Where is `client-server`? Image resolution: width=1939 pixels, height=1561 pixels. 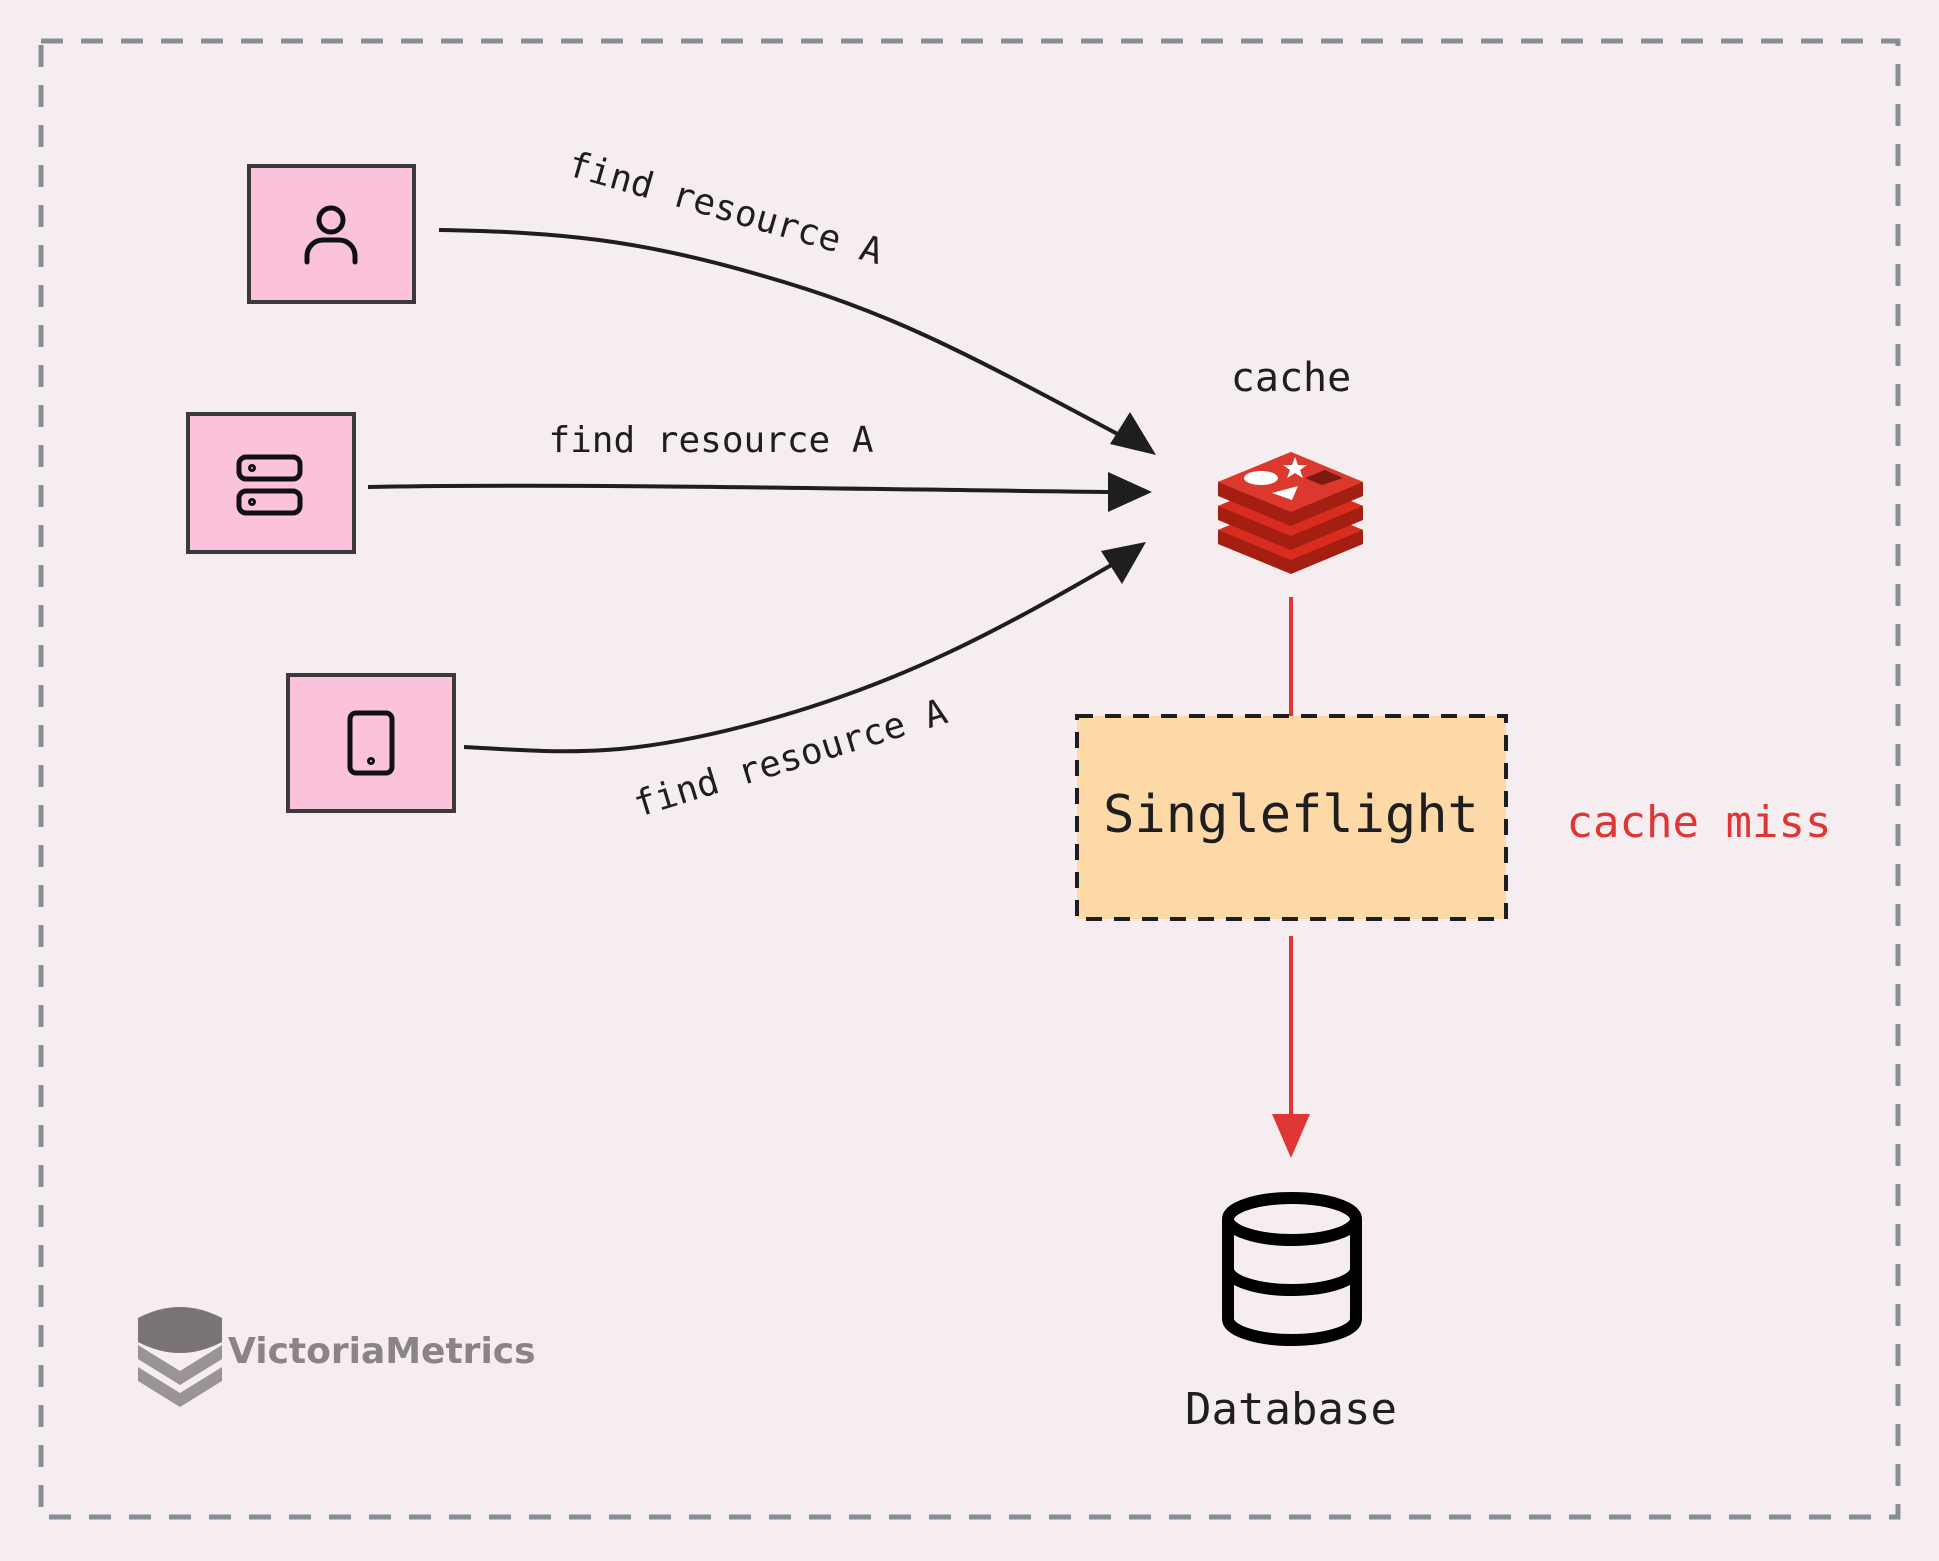 client-server is located at coordinates (271, 483).